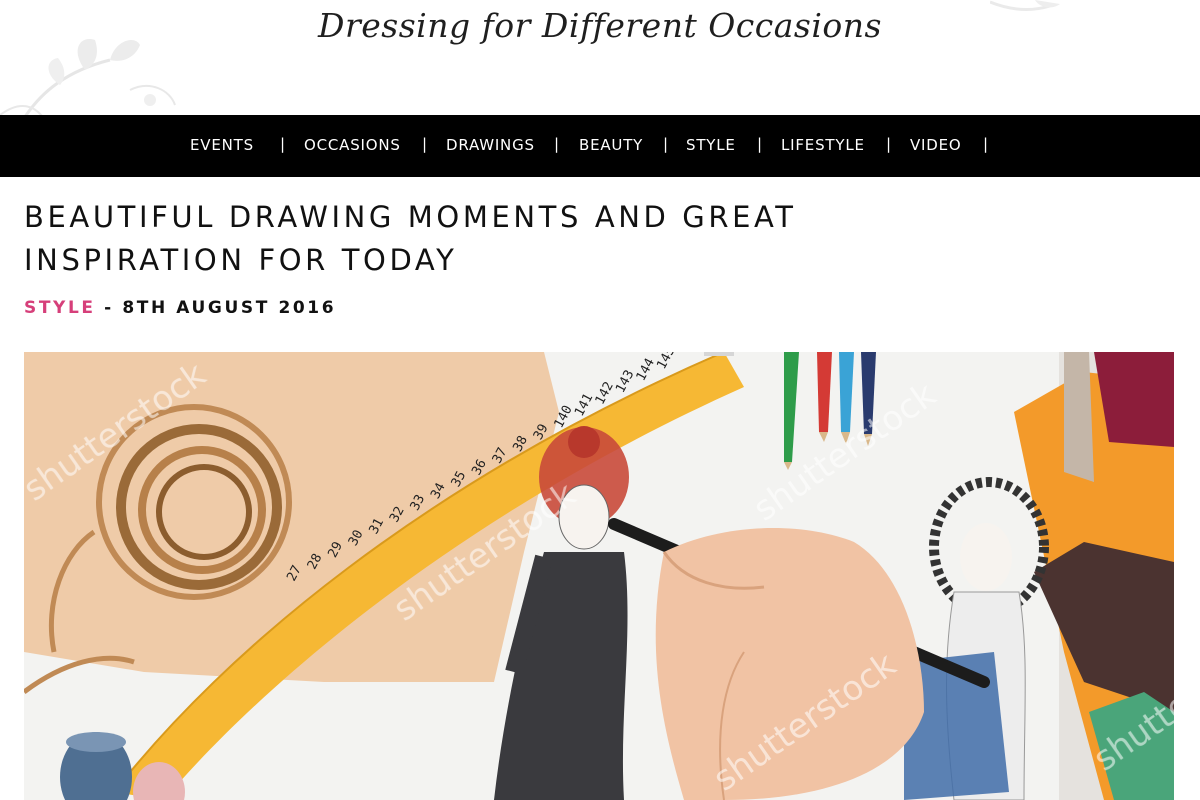 Image resolution: width=1200 pixels, height=800 pixels. What do you see at coordinates (241, 260) in the screenshot?
I see `article-title-line: INSPIRATION FOR TODAY` at bounding box center [241, 260].